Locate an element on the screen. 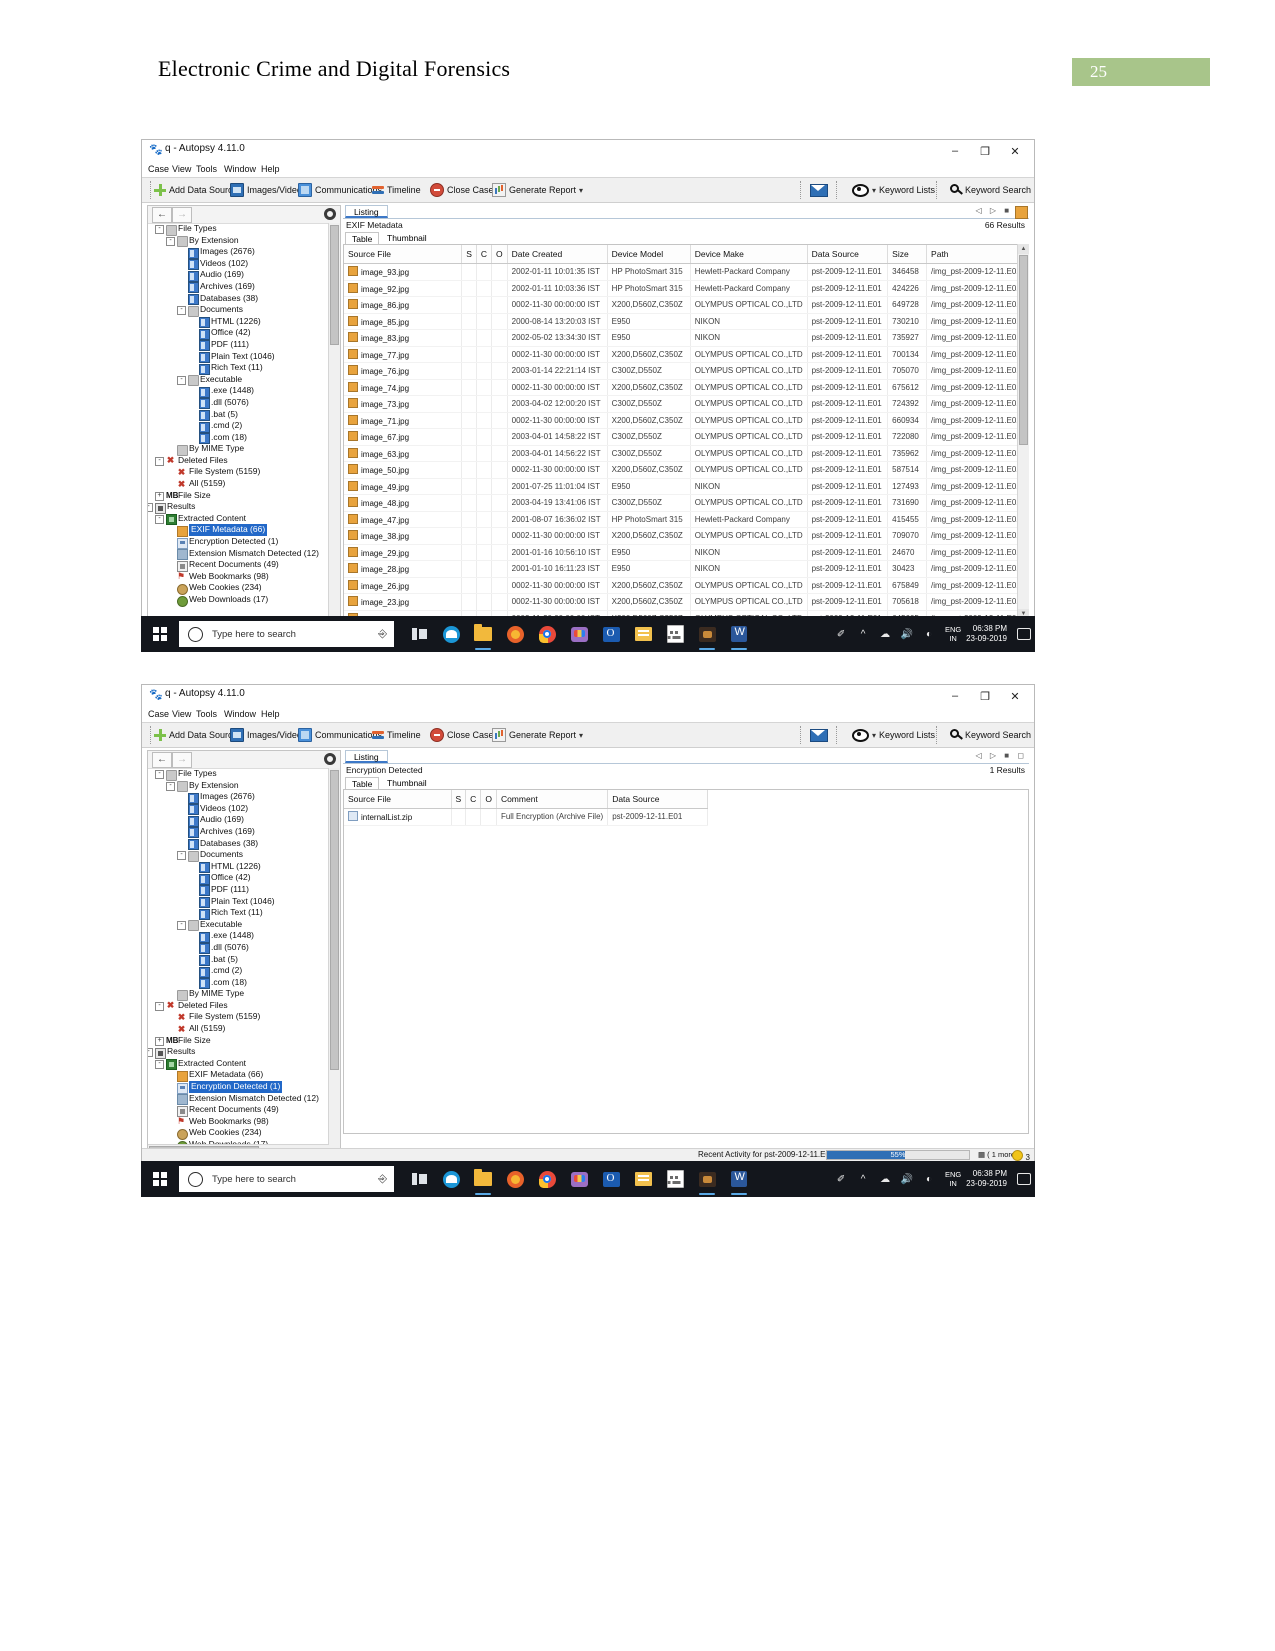 The height and width of the screenshot is (1651, 1275). tree-item: - By Extension is located at coordinates (238, 786).